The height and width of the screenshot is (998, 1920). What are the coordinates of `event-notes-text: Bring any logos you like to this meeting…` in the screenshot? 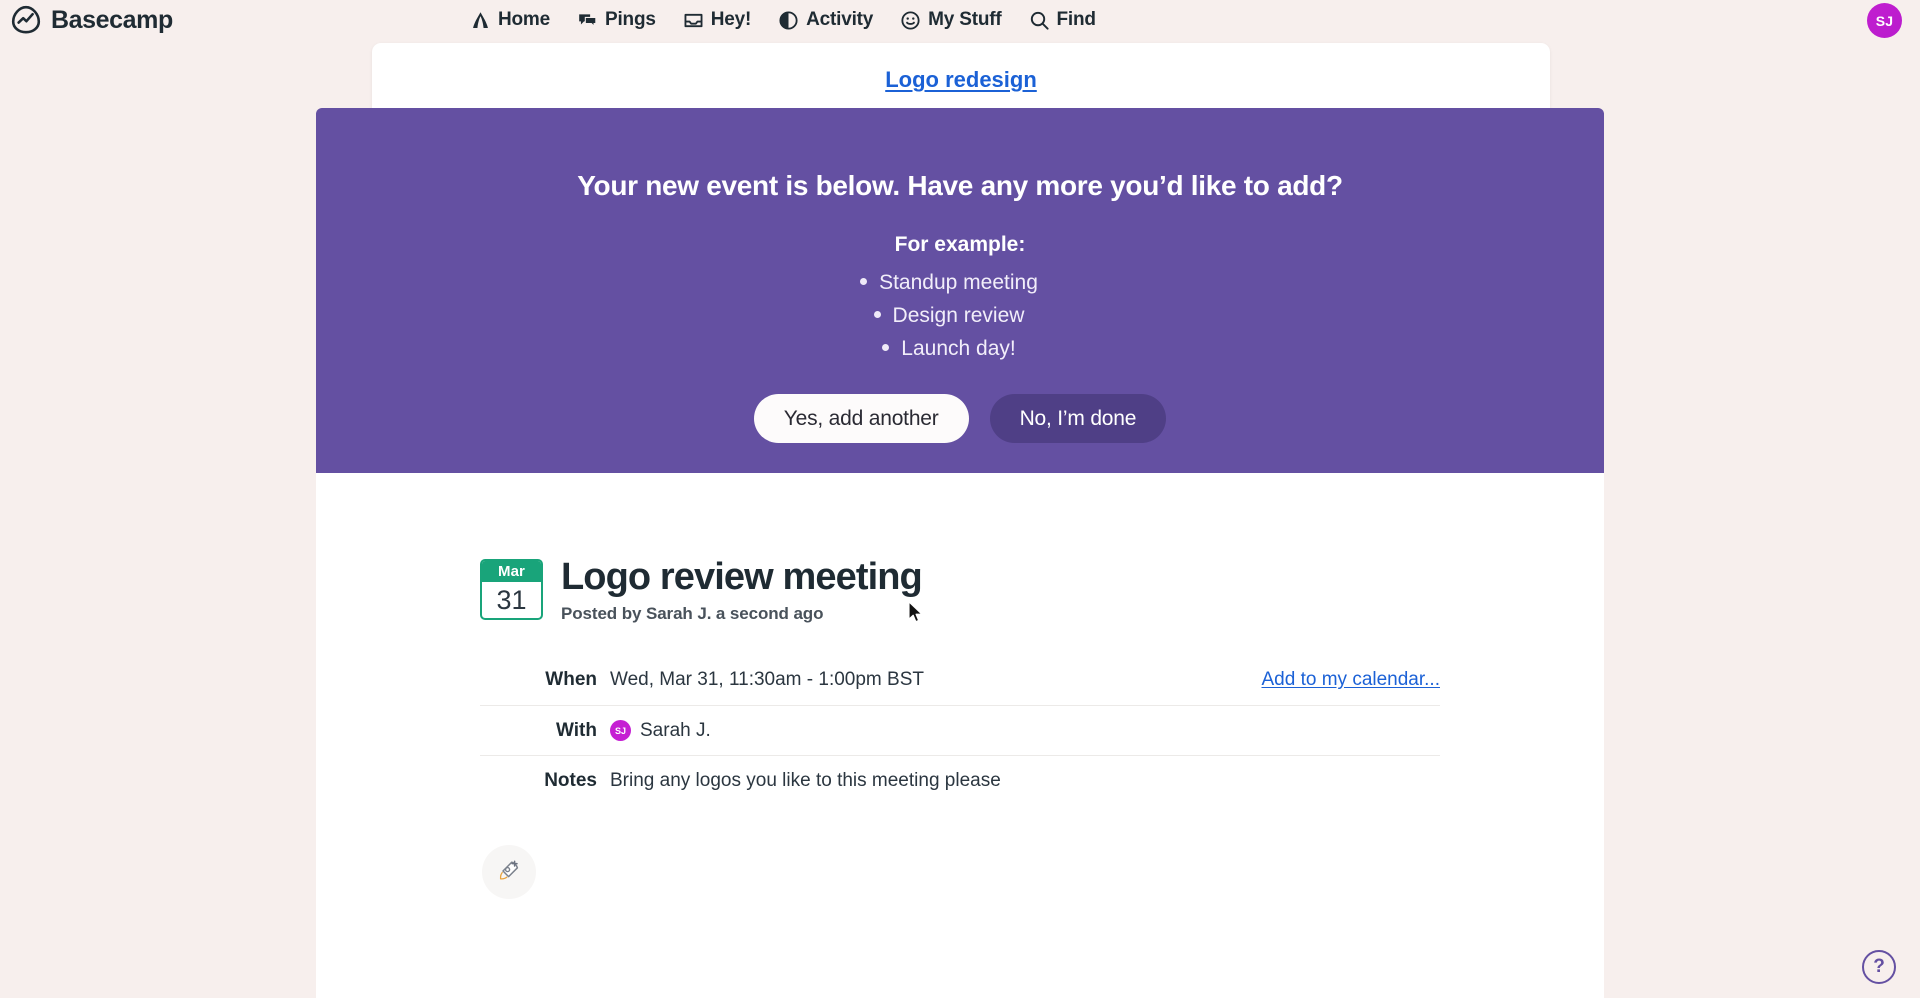 It's located at (805, 780).